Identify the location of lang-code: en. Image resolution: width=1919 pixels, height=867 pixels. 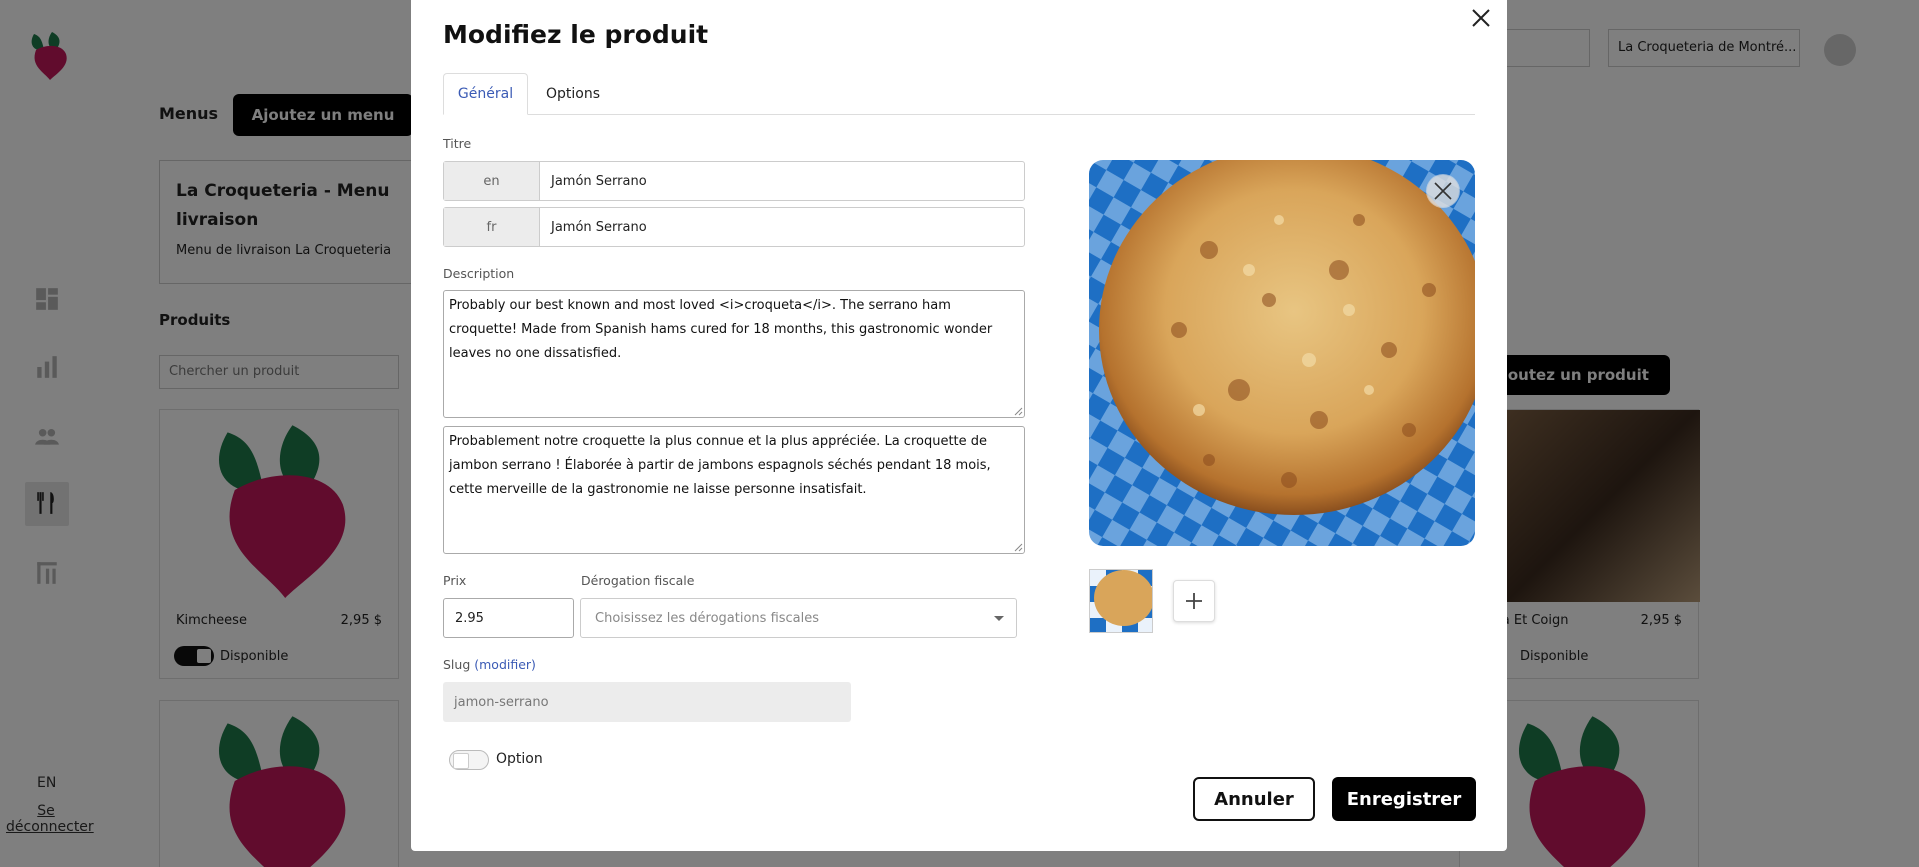
(492, 181).